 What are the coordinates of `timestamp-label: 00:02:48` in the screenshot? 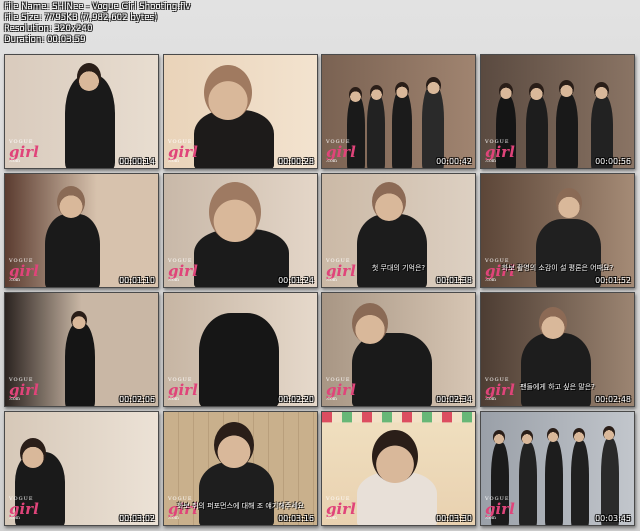 It's located at (613, 399).